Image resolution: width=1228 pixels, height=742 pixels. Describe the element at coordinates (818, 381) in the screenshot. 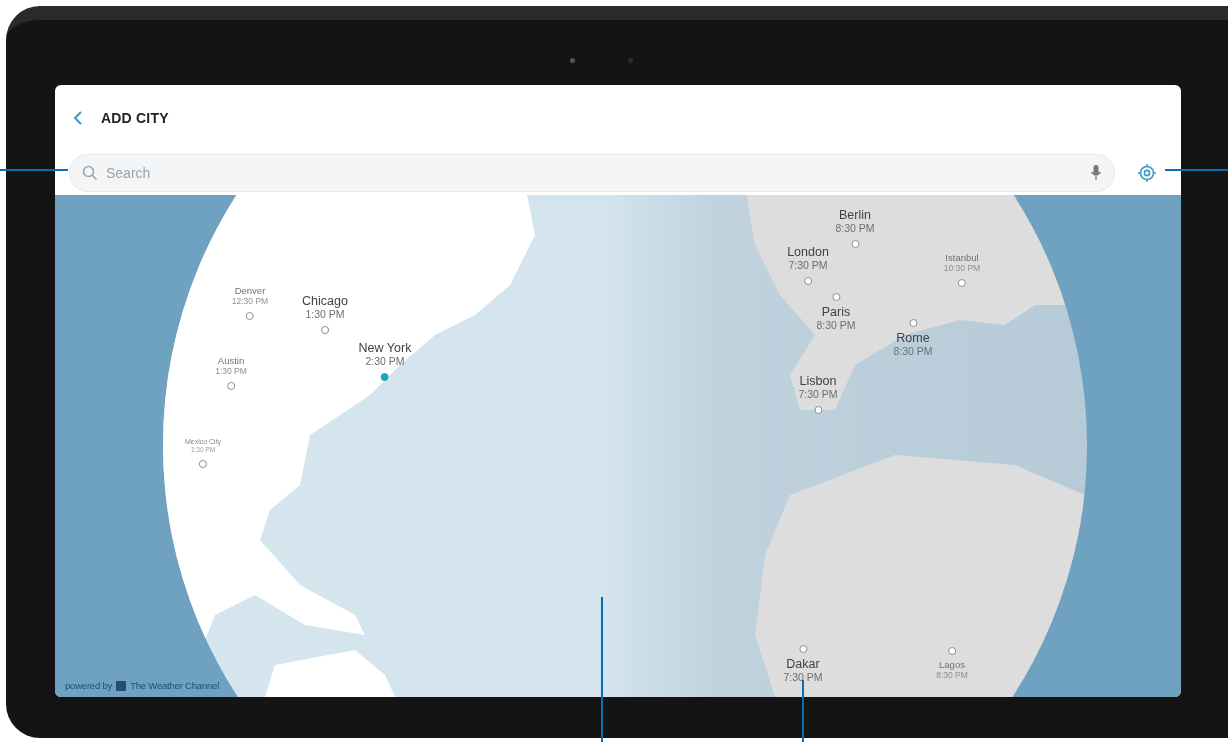

I see `city-name: Lisbon` at that location.